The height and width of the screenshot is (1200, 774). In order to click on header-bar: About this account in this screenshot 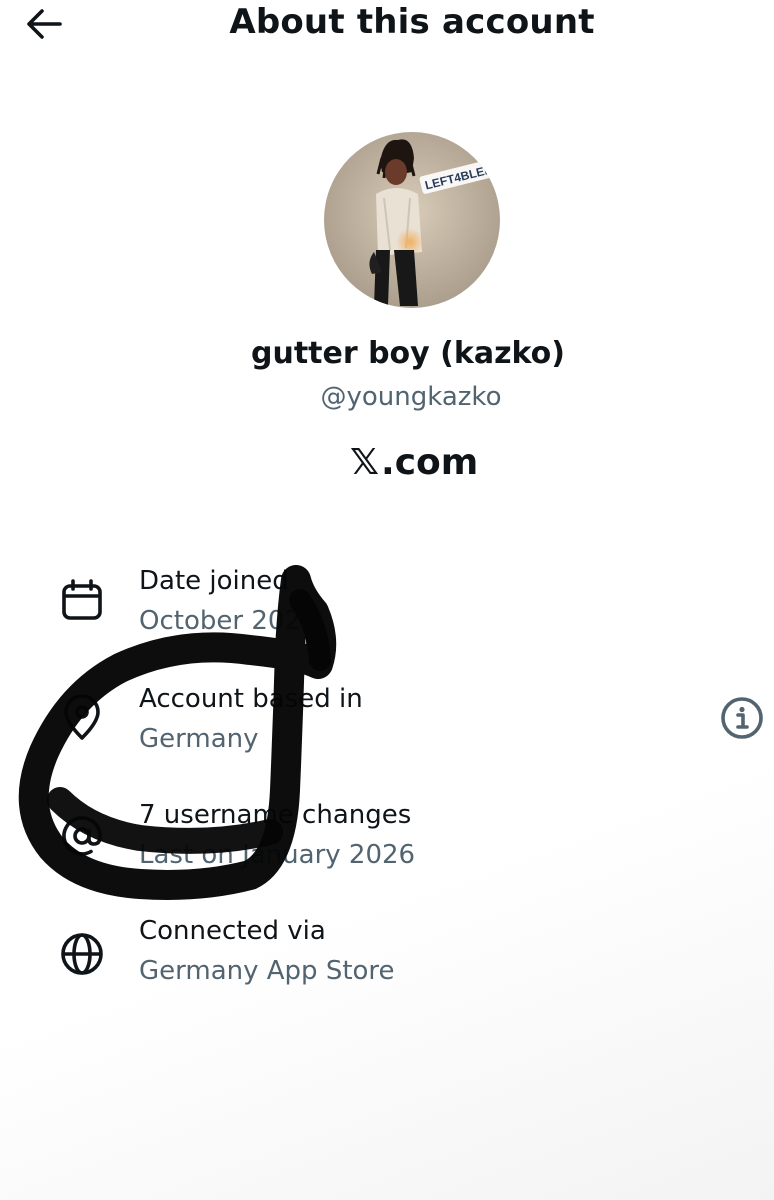, I will do `click(387, 25)`.